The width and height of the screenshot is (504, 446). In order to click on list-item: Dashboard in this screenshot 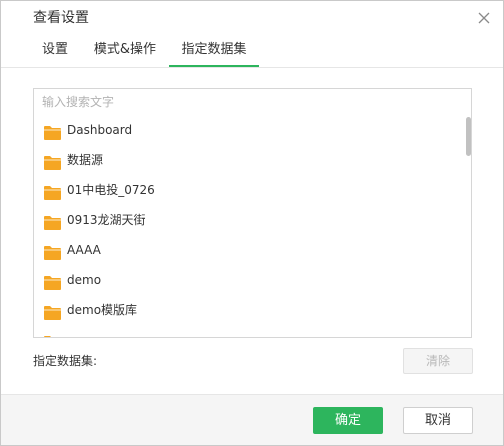, I will do `click(249, 130)`.